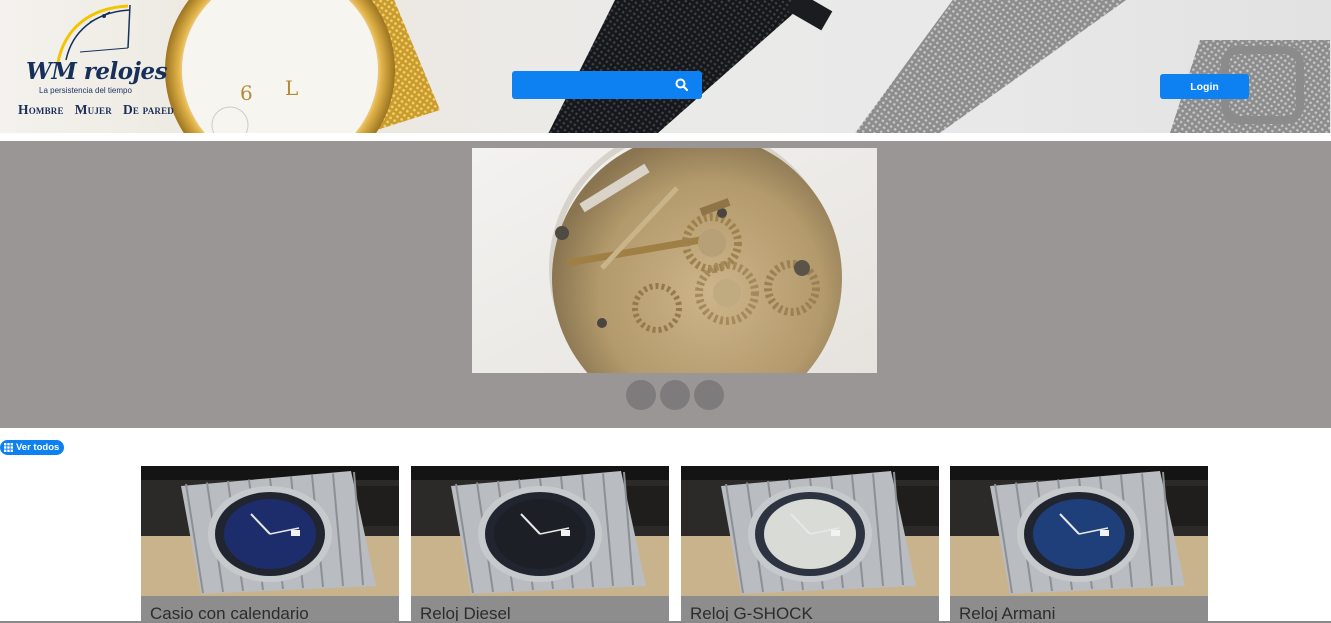 The height and width of the screenshot is (623, 1331). I want to click on grid-icon, so click(8, 447).